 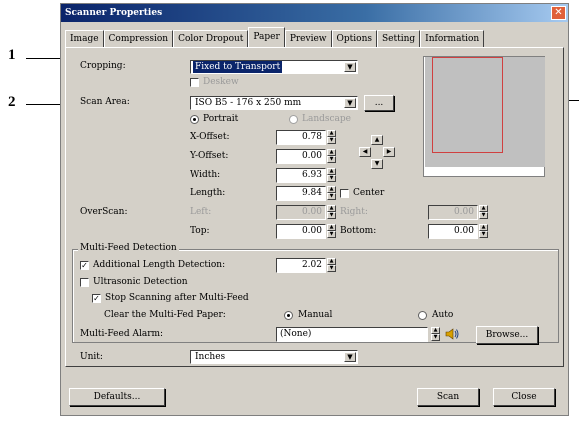 What do you see at coordinates (369, 193) in the screenshot?
I see `center-label: Center` at bounding box center [369, 193].